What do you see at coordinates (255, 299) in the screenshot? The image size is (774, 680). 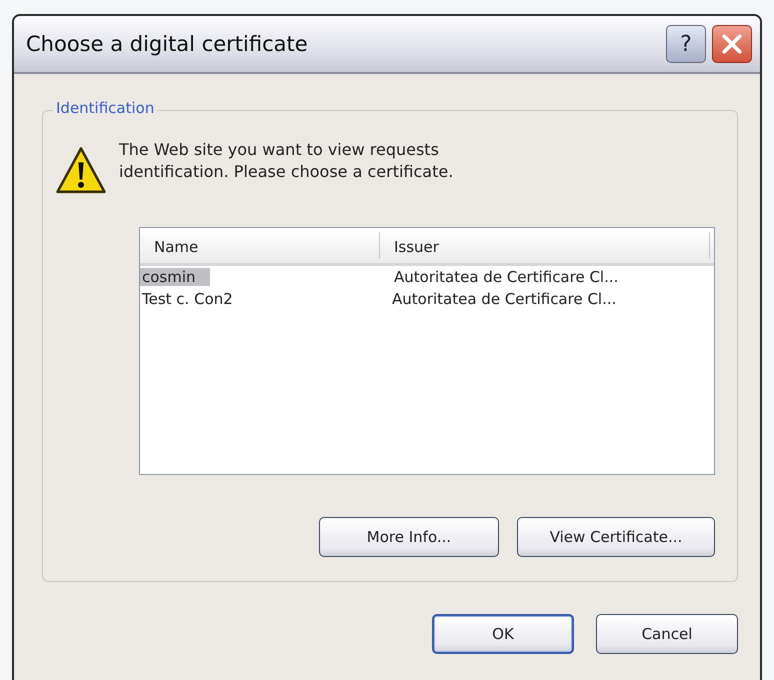 I see `table-cell: Test c. Con2` at bounding box center [255, 299].